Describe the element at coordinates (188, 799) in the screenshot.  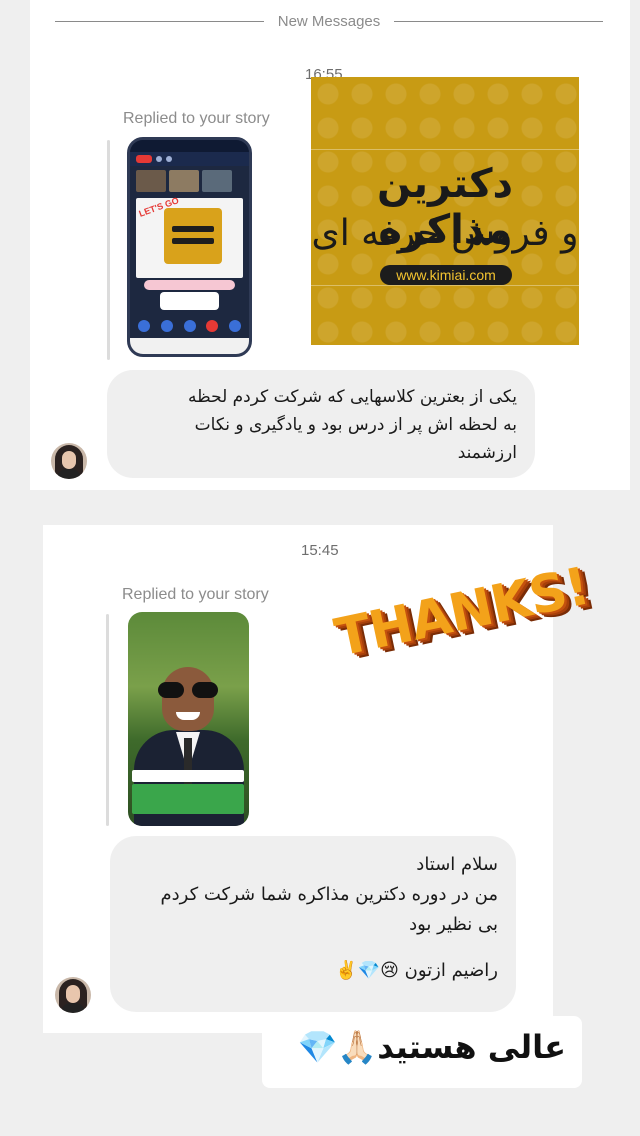
I see `caption-box` at that location.